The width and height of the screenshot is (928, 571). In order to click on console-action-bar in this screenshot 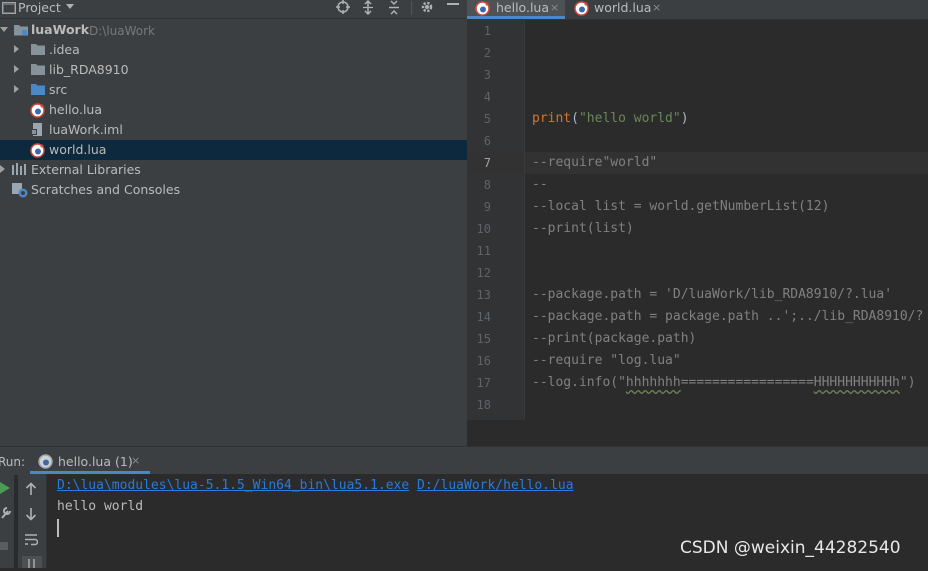, I will do `click(32, 521)`.